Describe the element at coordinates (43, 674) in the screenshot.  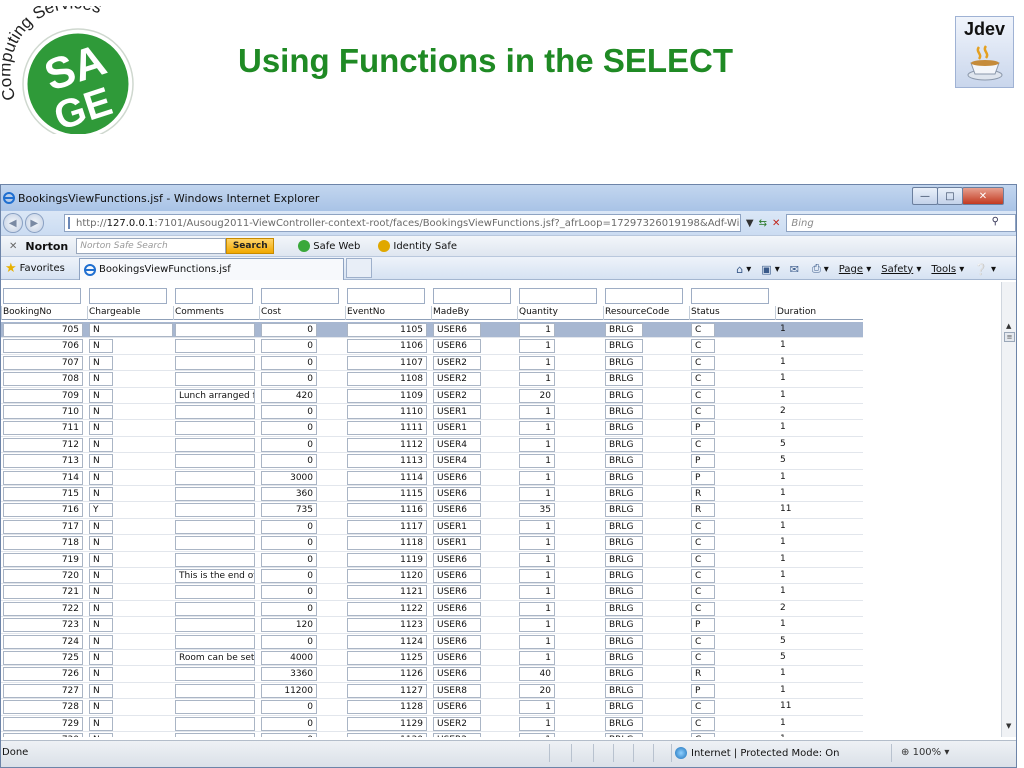
I see `cell-bookingno: 726` at that location.